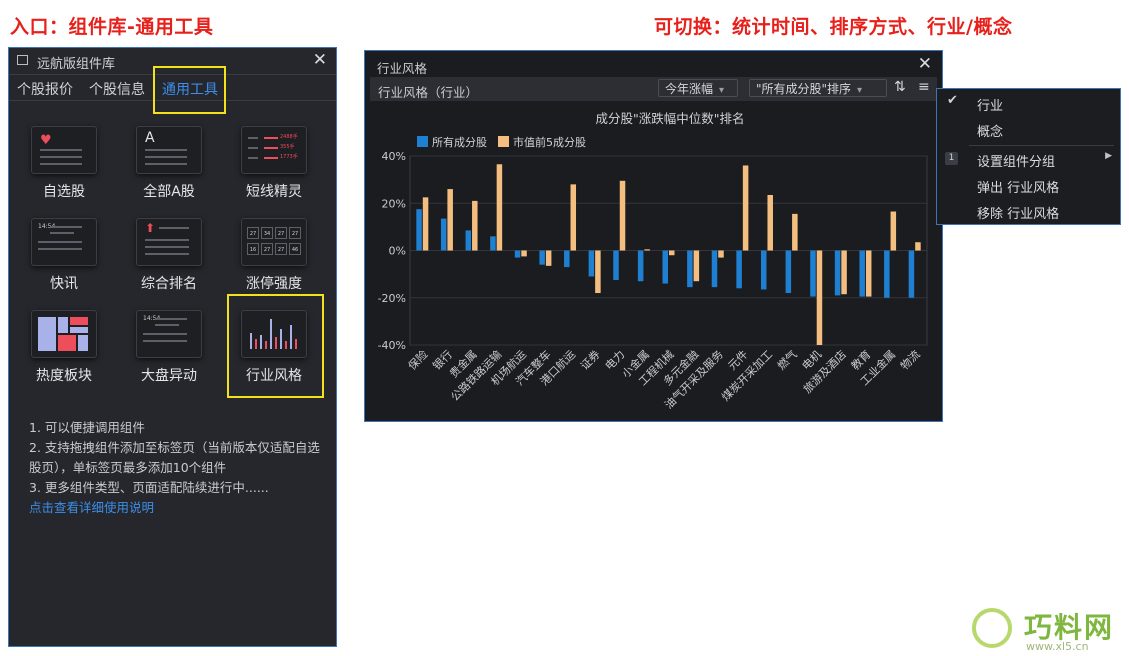 The image size is (1129, 656). What do you see at coordinates (64, 284) in the screenshot?
I see `tile-label: 快讯` at bounding box center [64, 284].